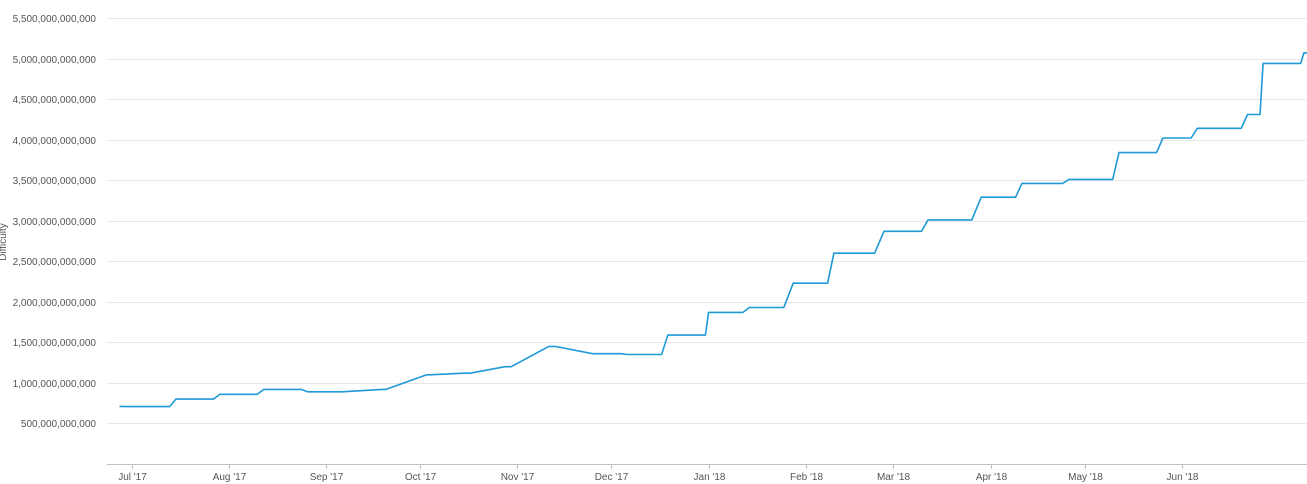 This screenshot has width=1307, height=484. What do you see at coordinates (327, 477) in the screenshot?
I see `x-tick-label: Sep '17` at bounding box center [327, 477].